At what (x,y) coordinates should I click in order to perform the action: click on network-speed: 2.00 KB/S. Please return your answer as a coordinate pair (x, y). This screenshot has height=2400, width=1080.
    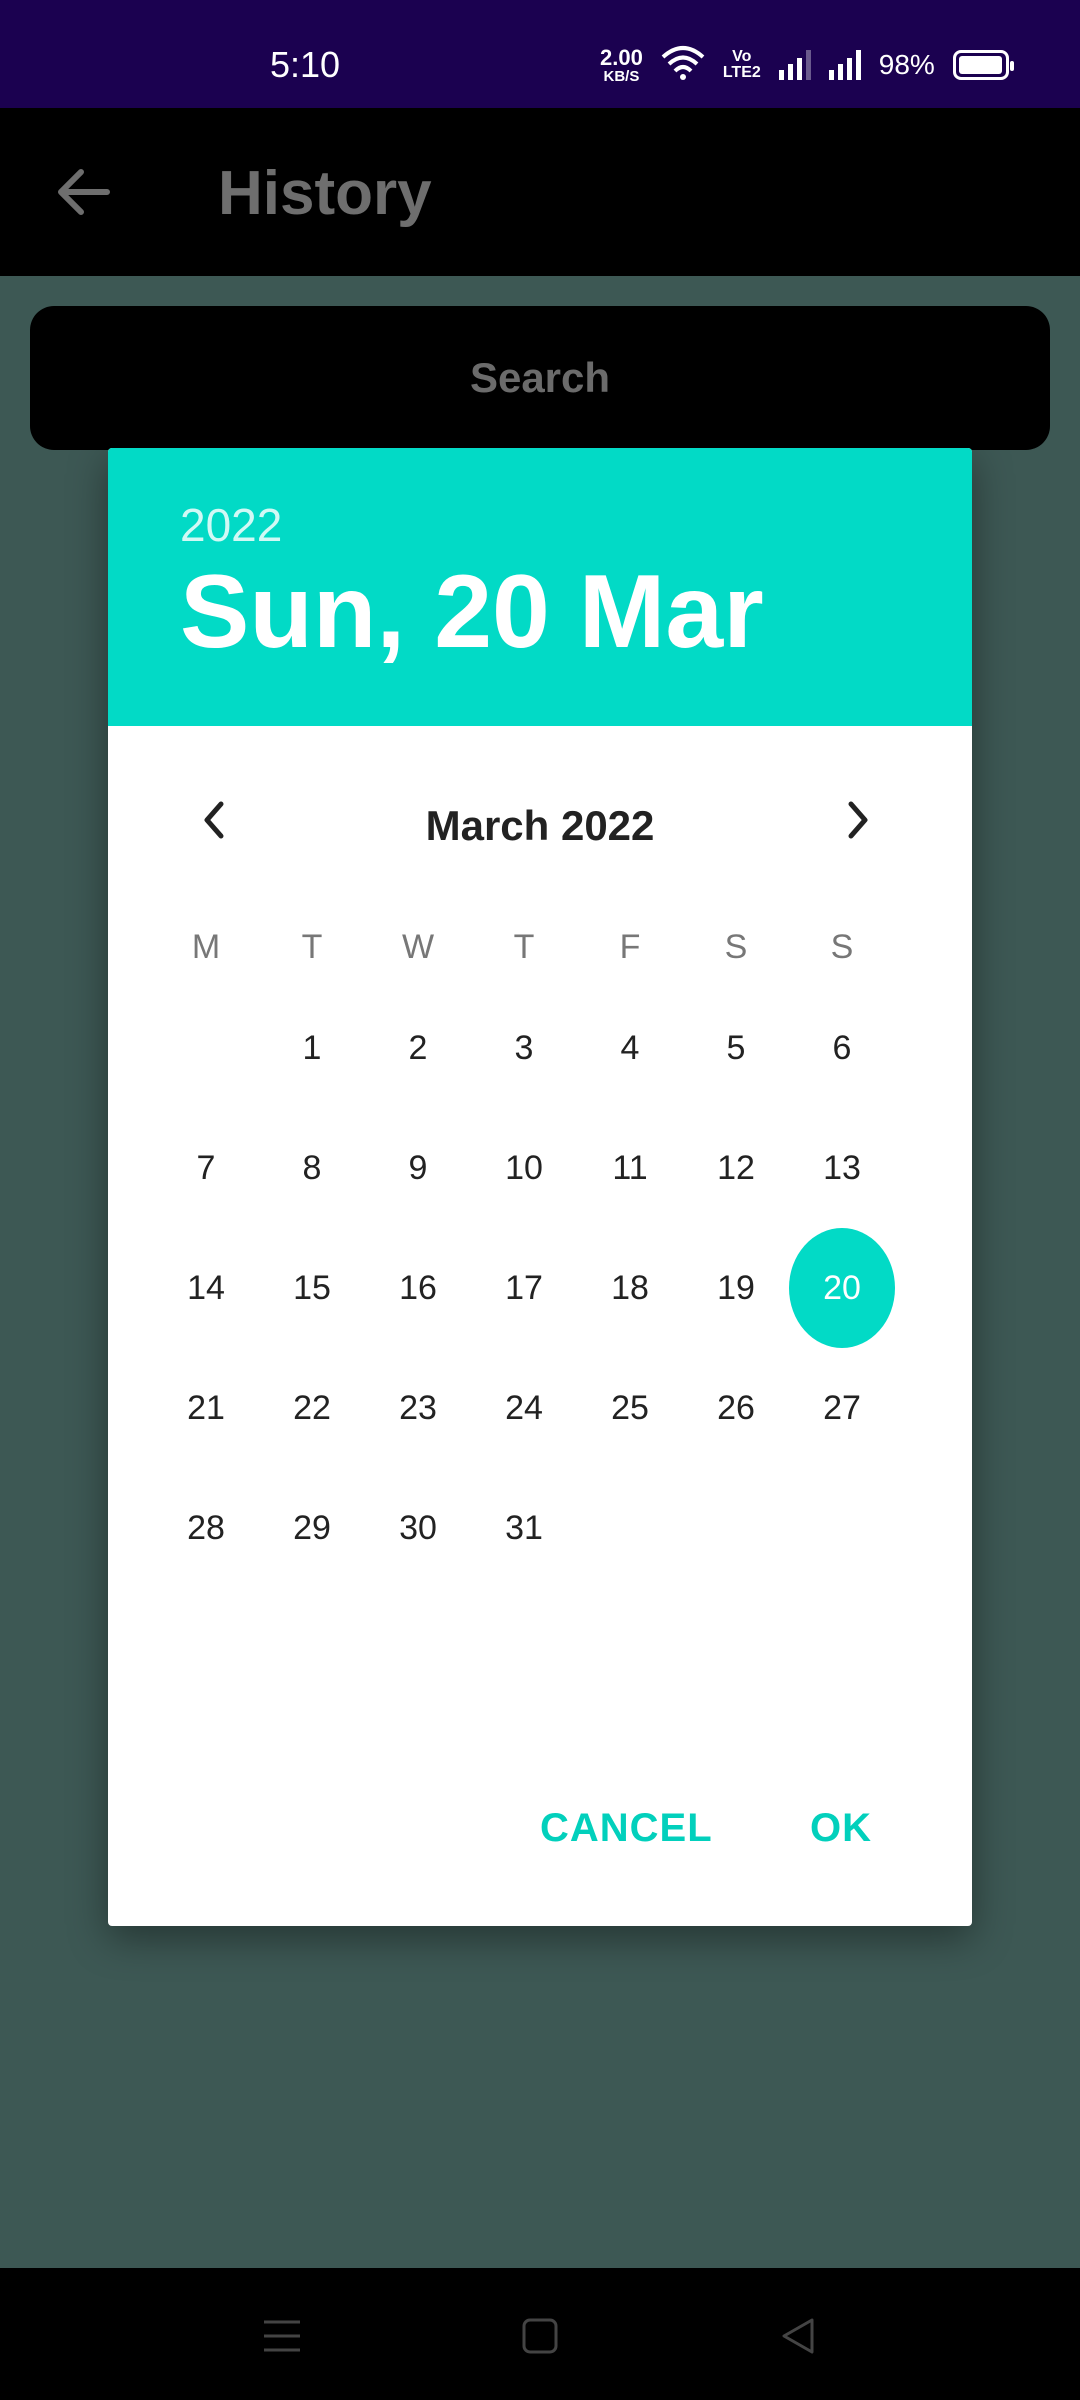
    Looking at the image, I should click on (621, 64).